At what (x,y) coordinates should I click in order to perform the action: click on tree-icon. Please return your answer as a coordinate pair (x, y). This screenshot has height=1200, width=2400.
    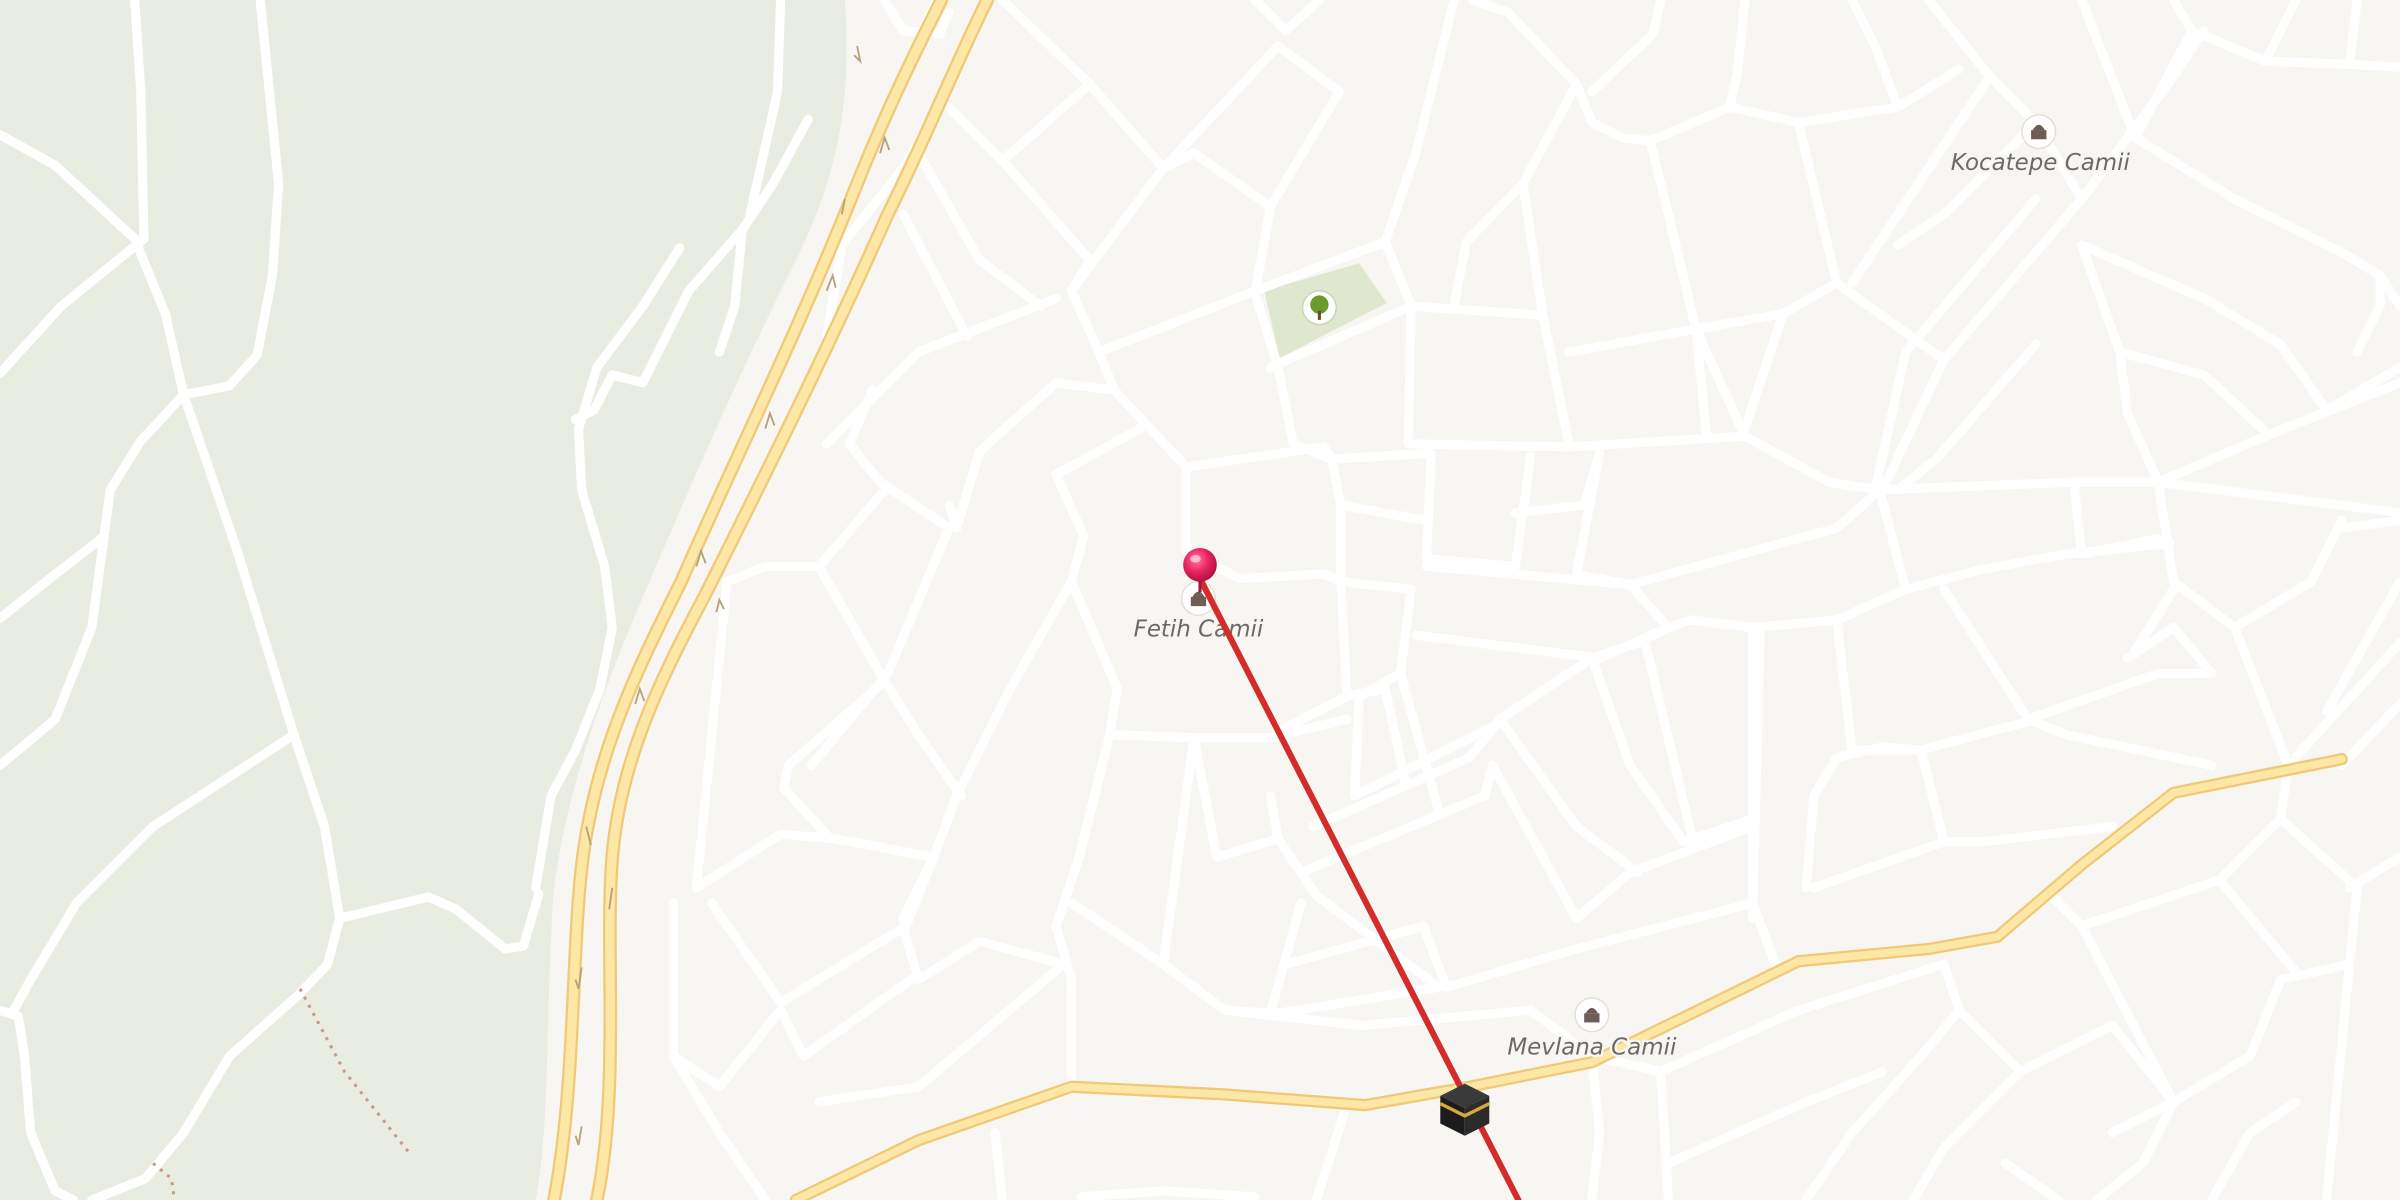
    Looking at the image, I should click on (1319, 308).